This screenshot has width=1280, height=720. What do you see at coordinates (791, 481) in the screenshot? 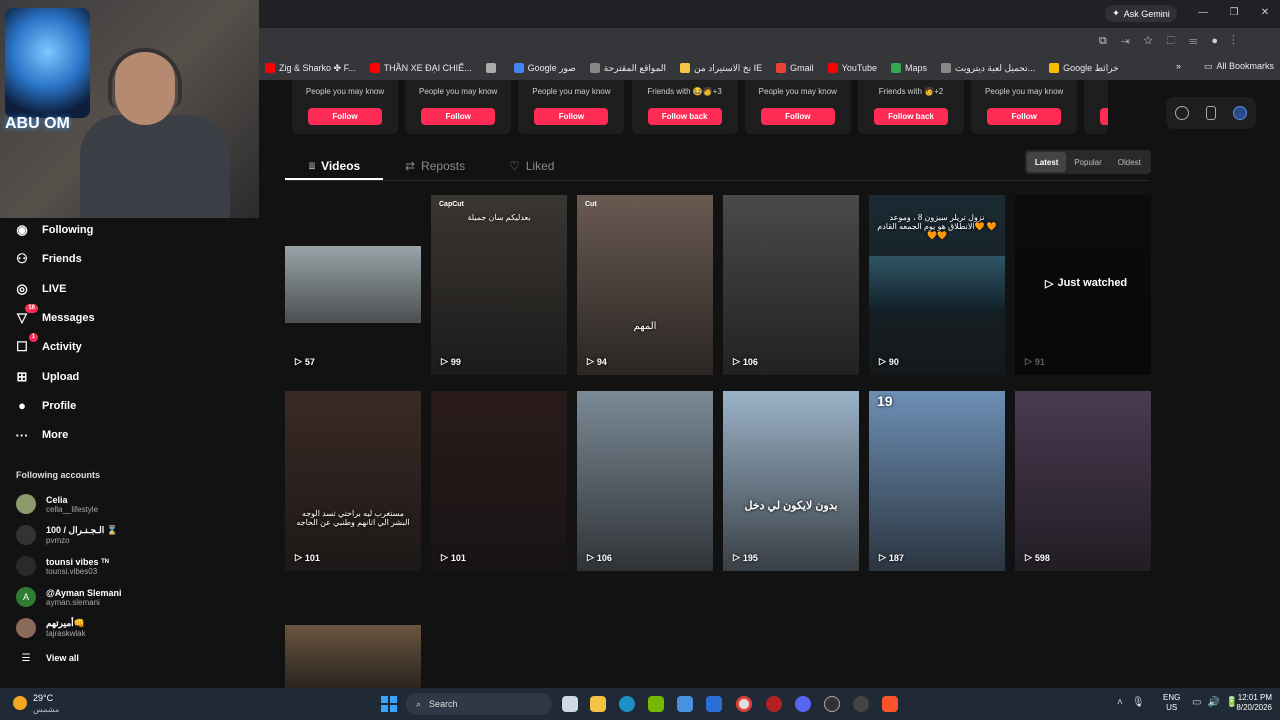
I see `video-thumbnail: بدون لايكون لي دخل ▷ 195` at bounding box center [791, 481].